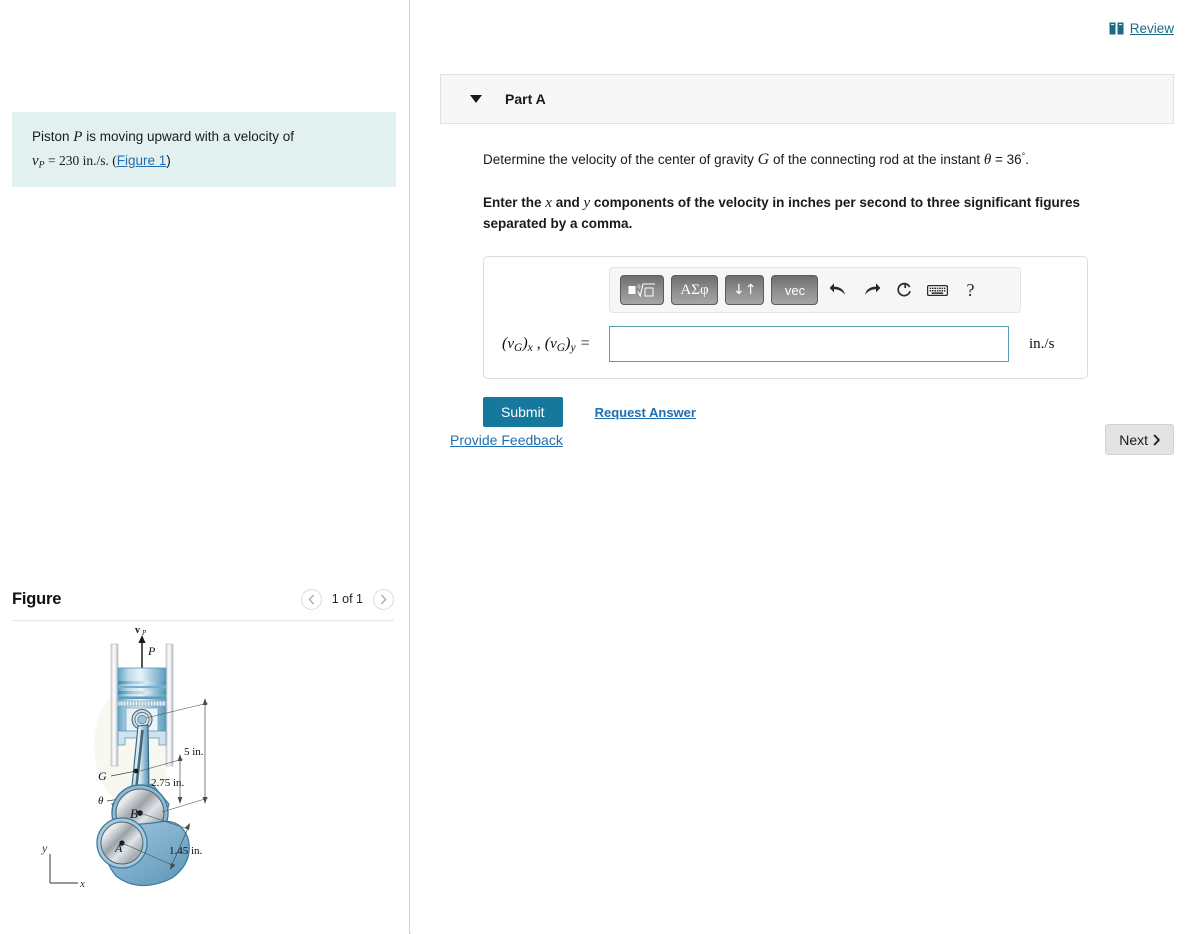 The image size is (1200, 934). I want to click on keyboard-icon, so click(937, 290).